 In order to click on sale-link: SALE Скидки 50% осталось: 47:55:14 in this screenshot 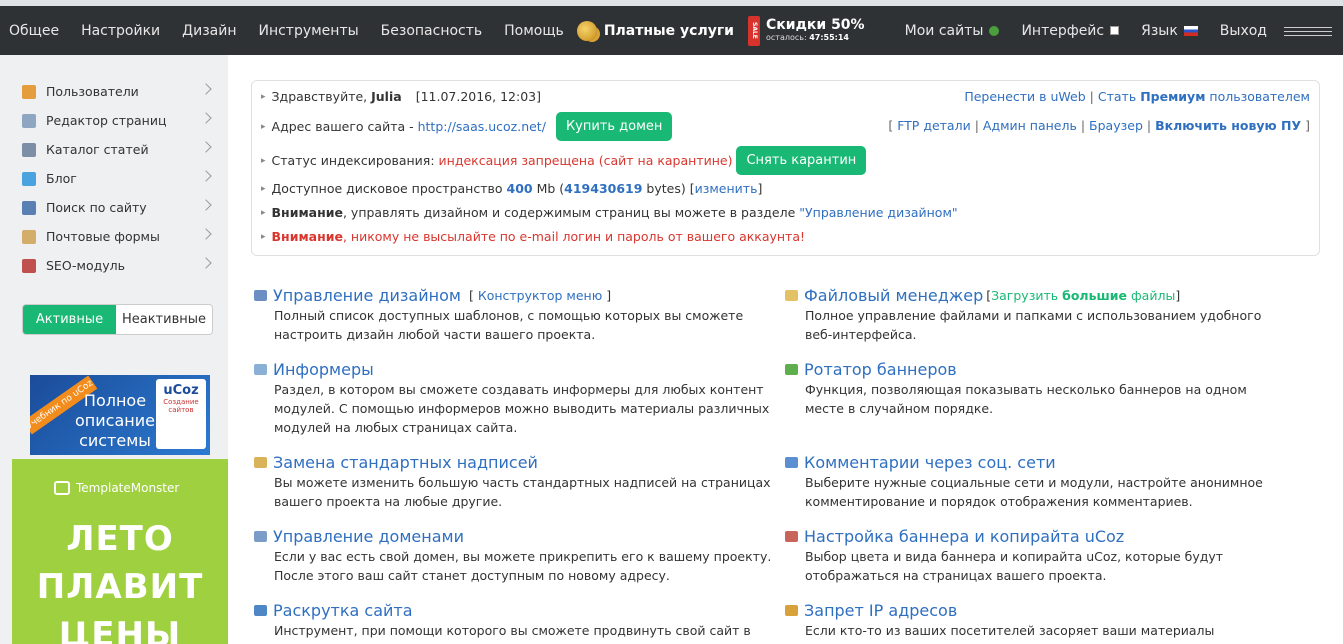, I will do `click(806, 30)`.